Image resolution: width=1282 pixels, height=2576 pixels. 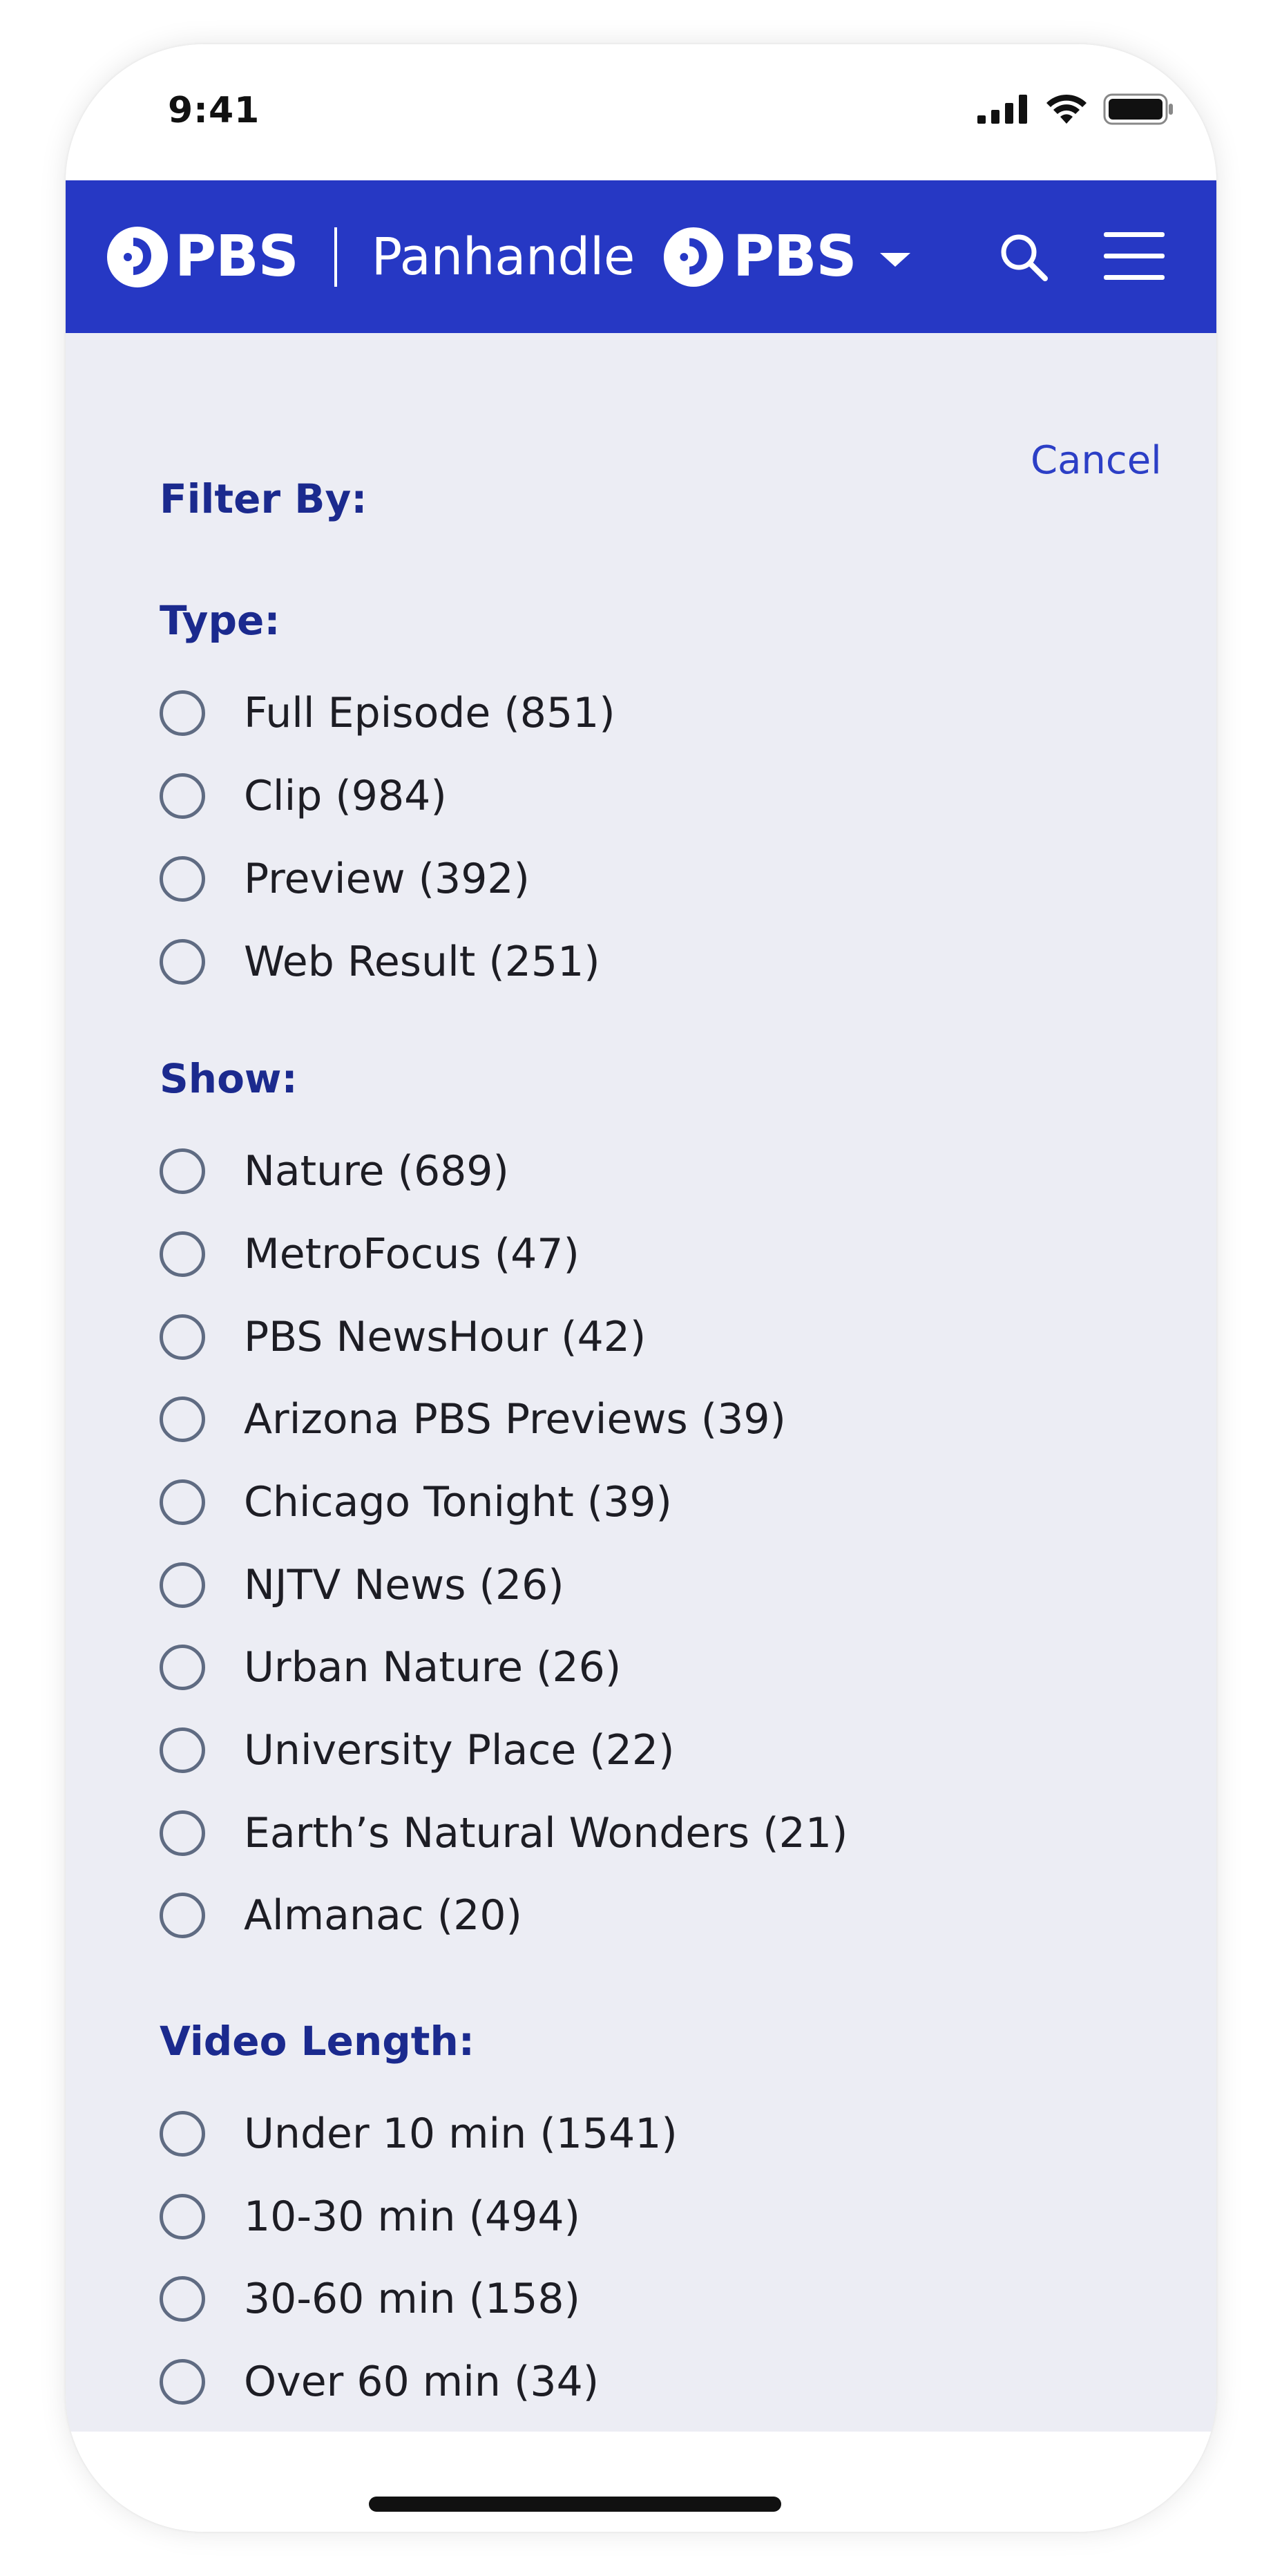 I want to click on option-over-60-min: Over 60 min (34), so click(x=379, y=2381).